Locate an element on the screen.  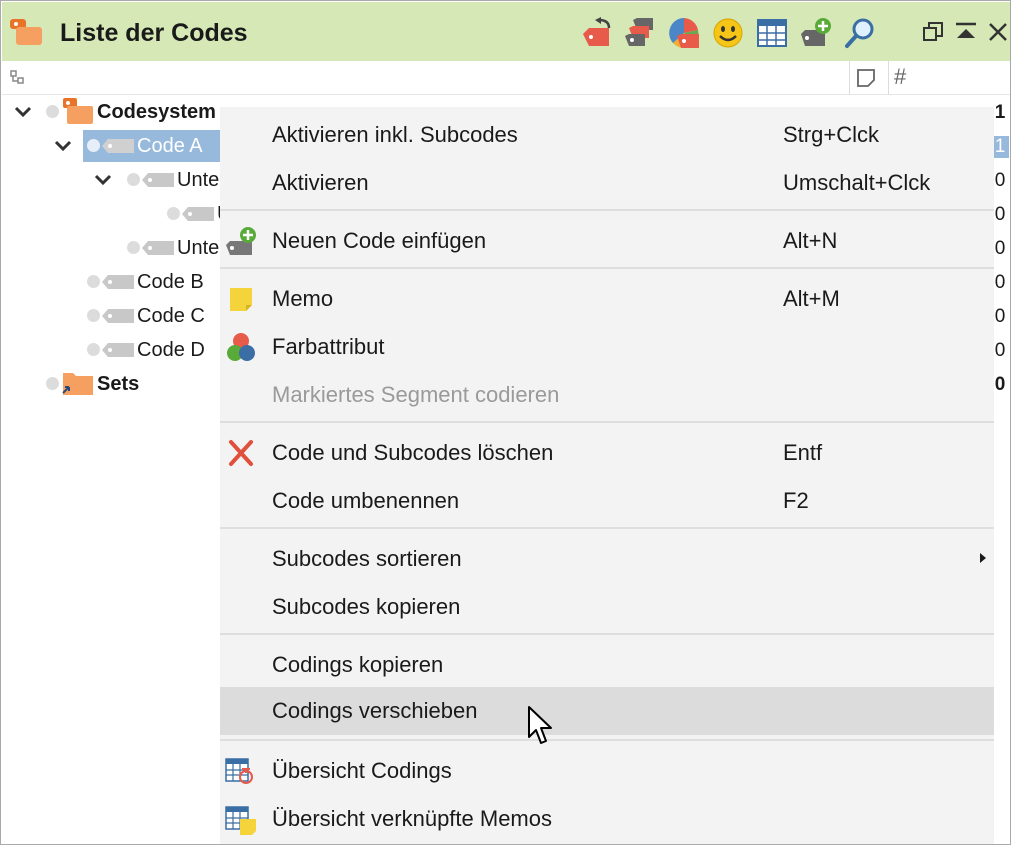
menu-item-rename-code: Code umbenennen F2 is located at coordinates (607, 501).